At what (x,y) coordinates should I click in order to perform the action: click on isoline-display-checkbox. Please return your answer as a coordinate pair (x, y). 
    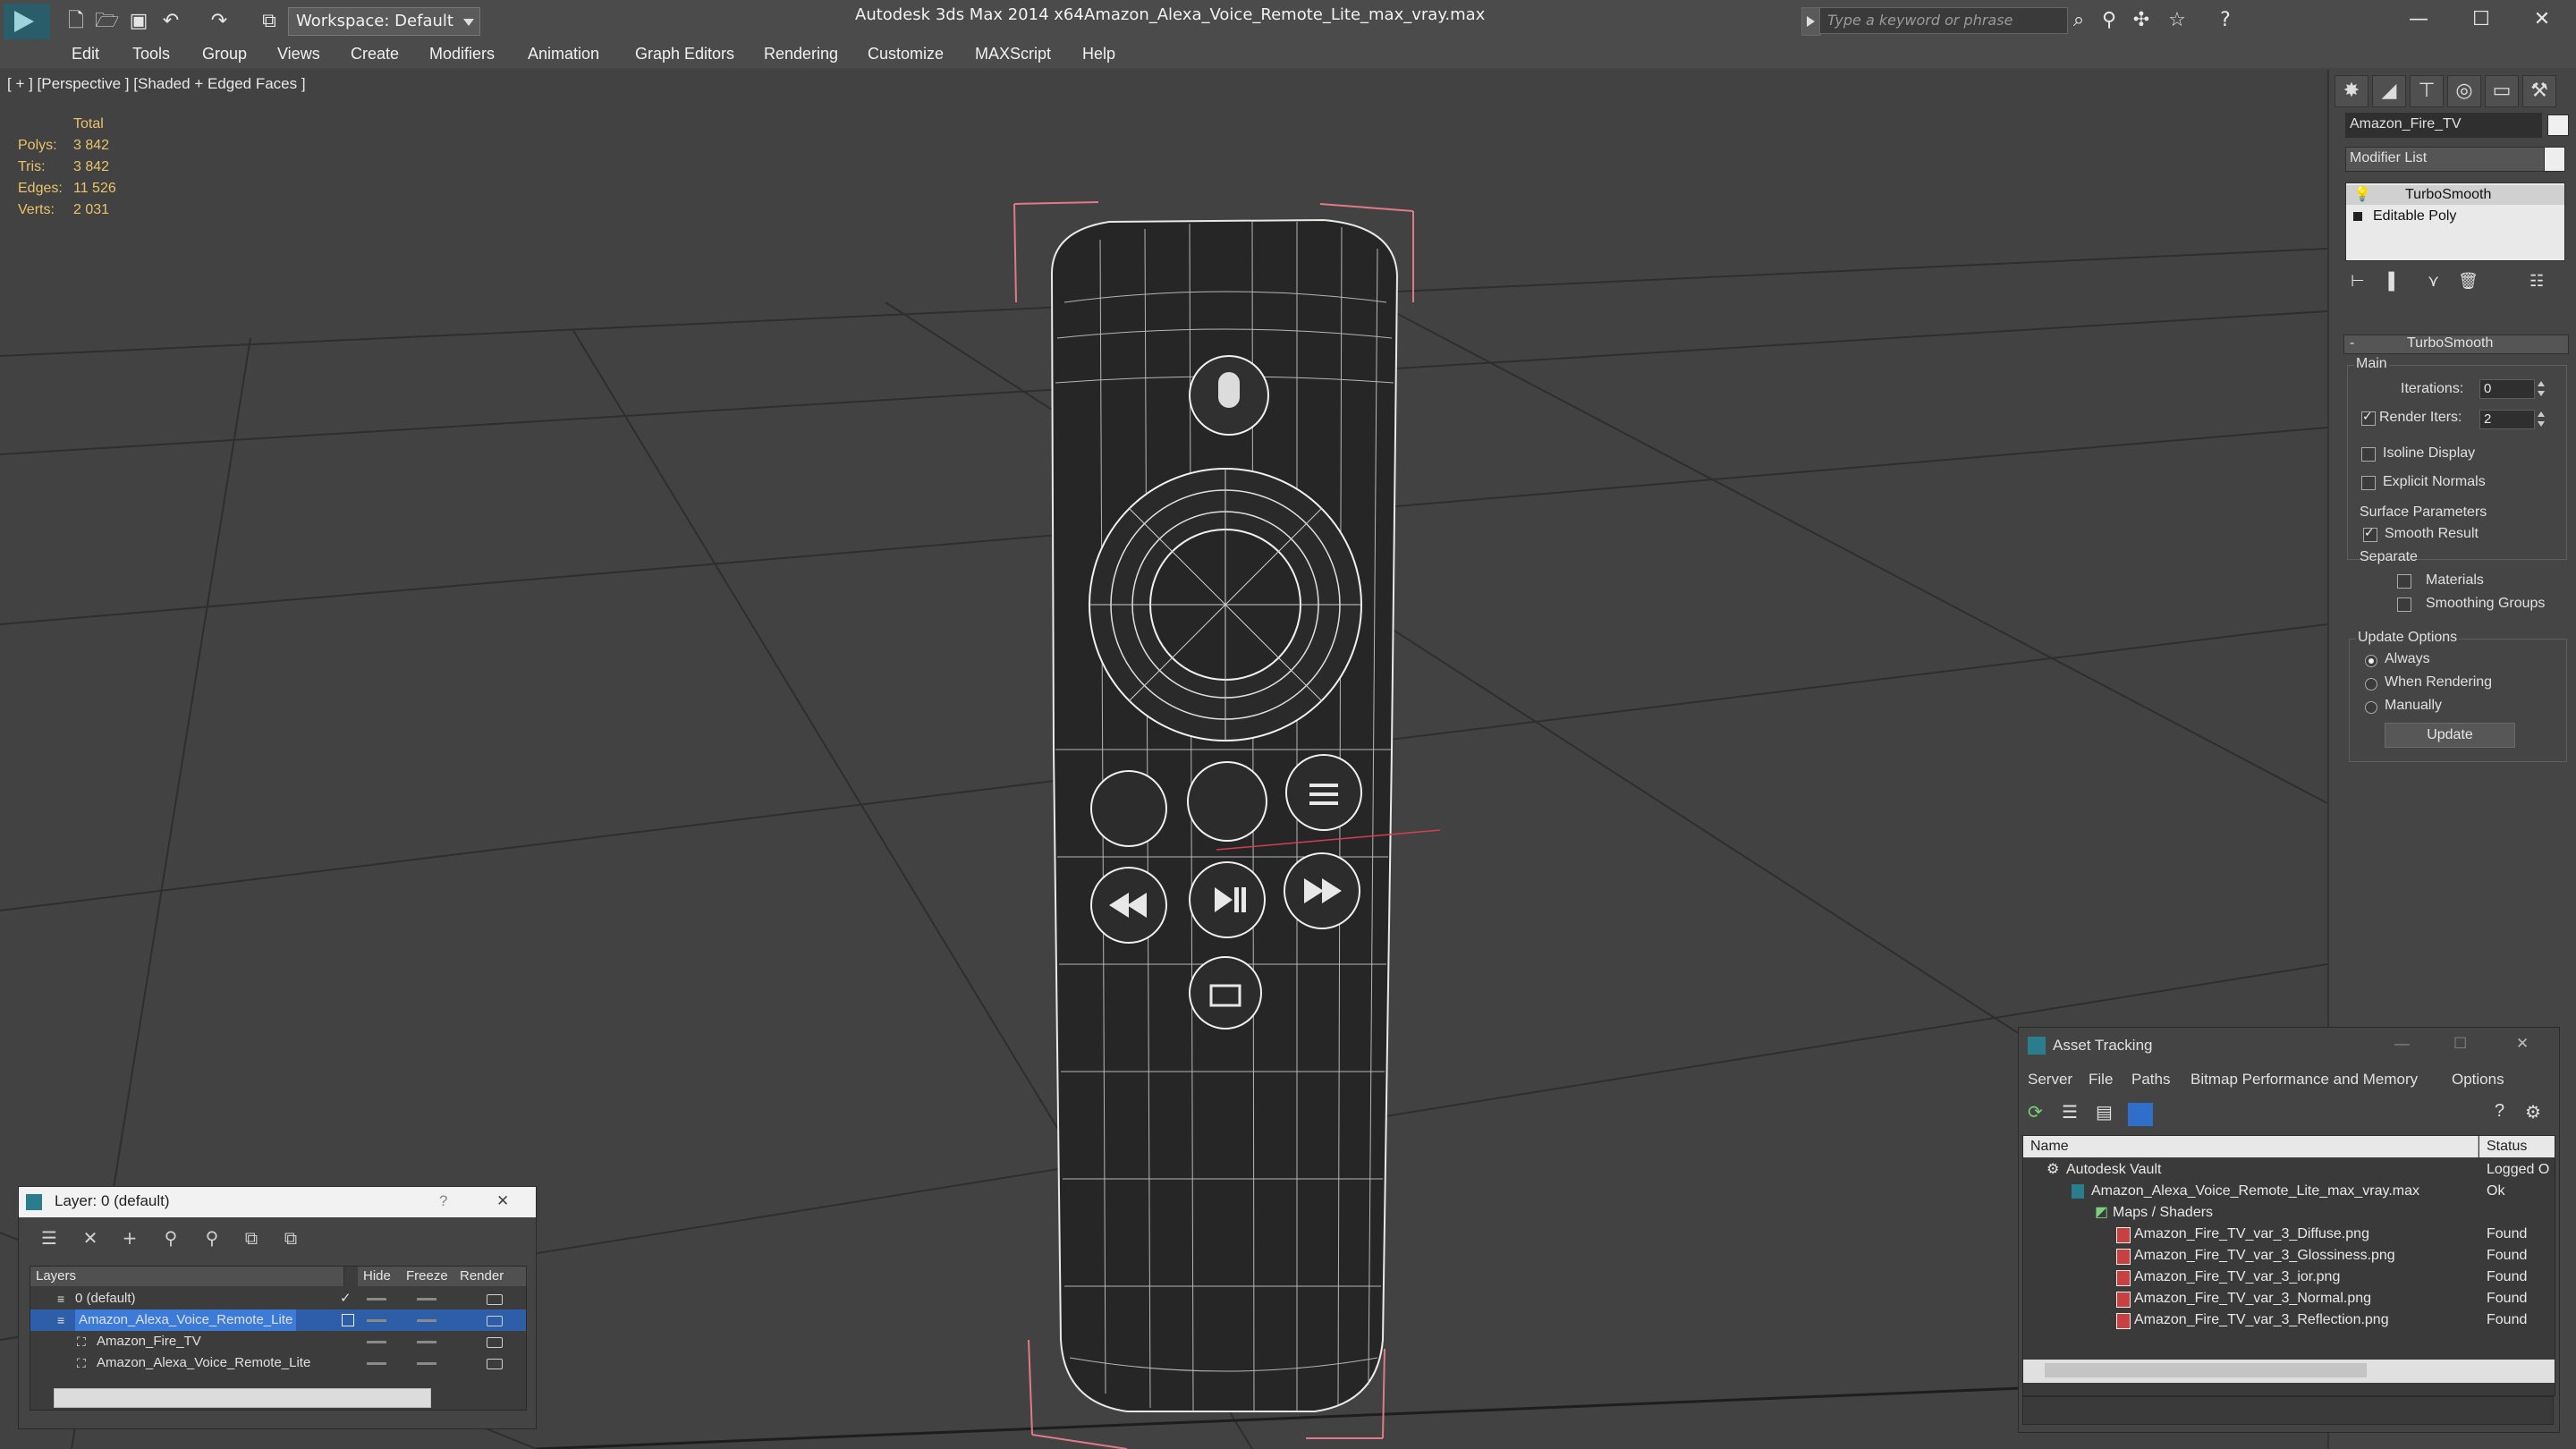
    Looking at the image, I should click on (2368, 454).